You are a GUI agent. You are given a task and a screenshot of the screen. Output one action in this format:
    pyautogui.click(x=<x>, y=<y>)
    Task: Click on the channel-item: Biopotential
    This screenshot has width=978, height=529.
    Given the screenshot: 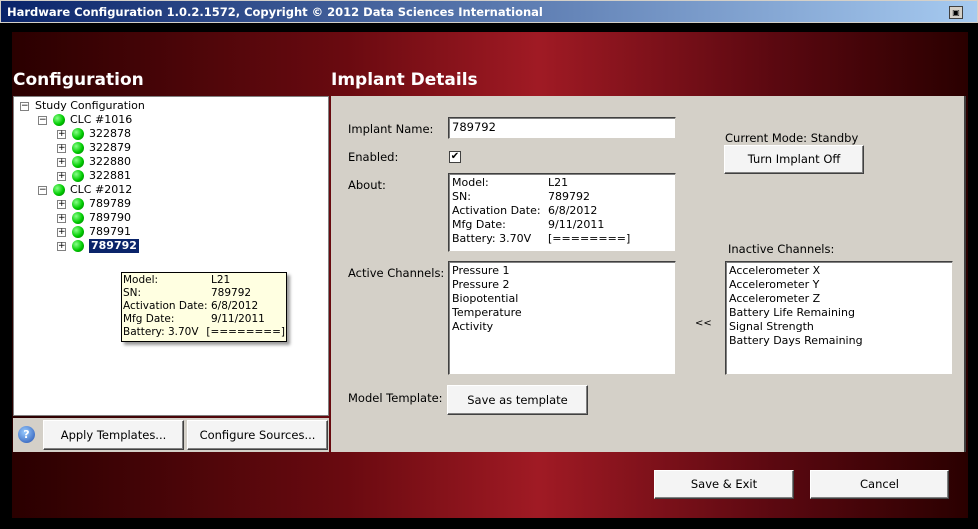 What is the action you would take?
    pyautogui.click(x=562, y=299)
    